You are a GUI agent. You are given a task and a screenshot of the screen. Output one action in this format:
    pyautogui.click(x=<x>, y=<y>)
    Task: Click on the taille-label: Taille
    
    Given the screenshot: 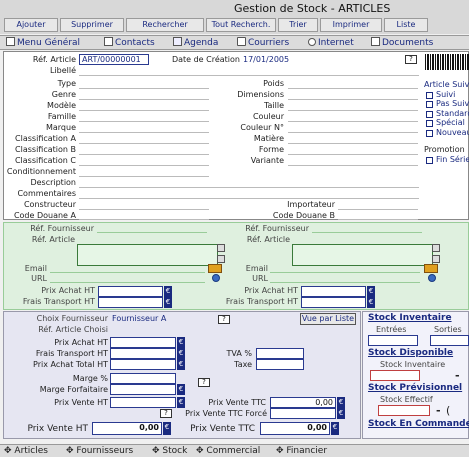 What is the action you would take?
    pyautogui.click(x=273, y=105)
    